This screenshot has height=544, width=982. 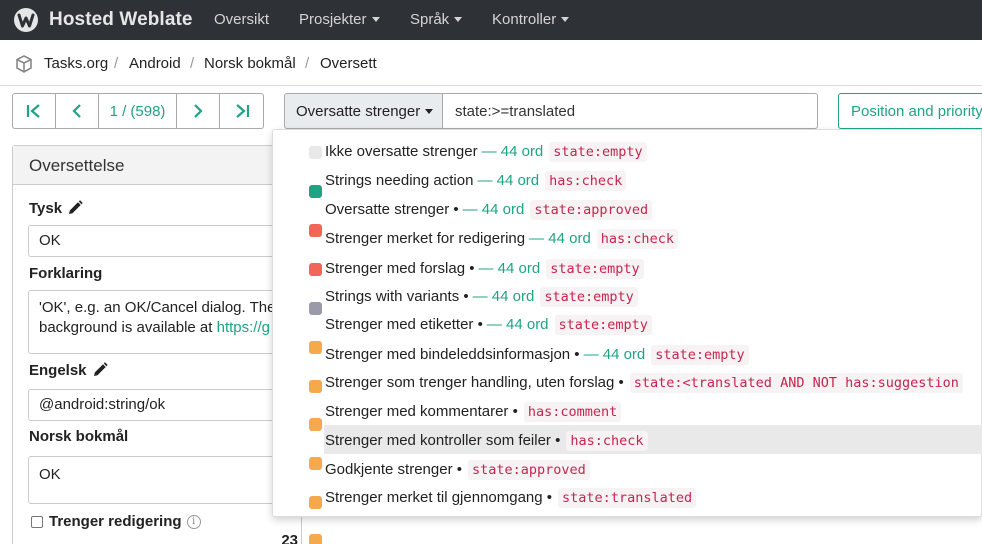 I want to click on first-page-icon, so click(x=33, y=111).